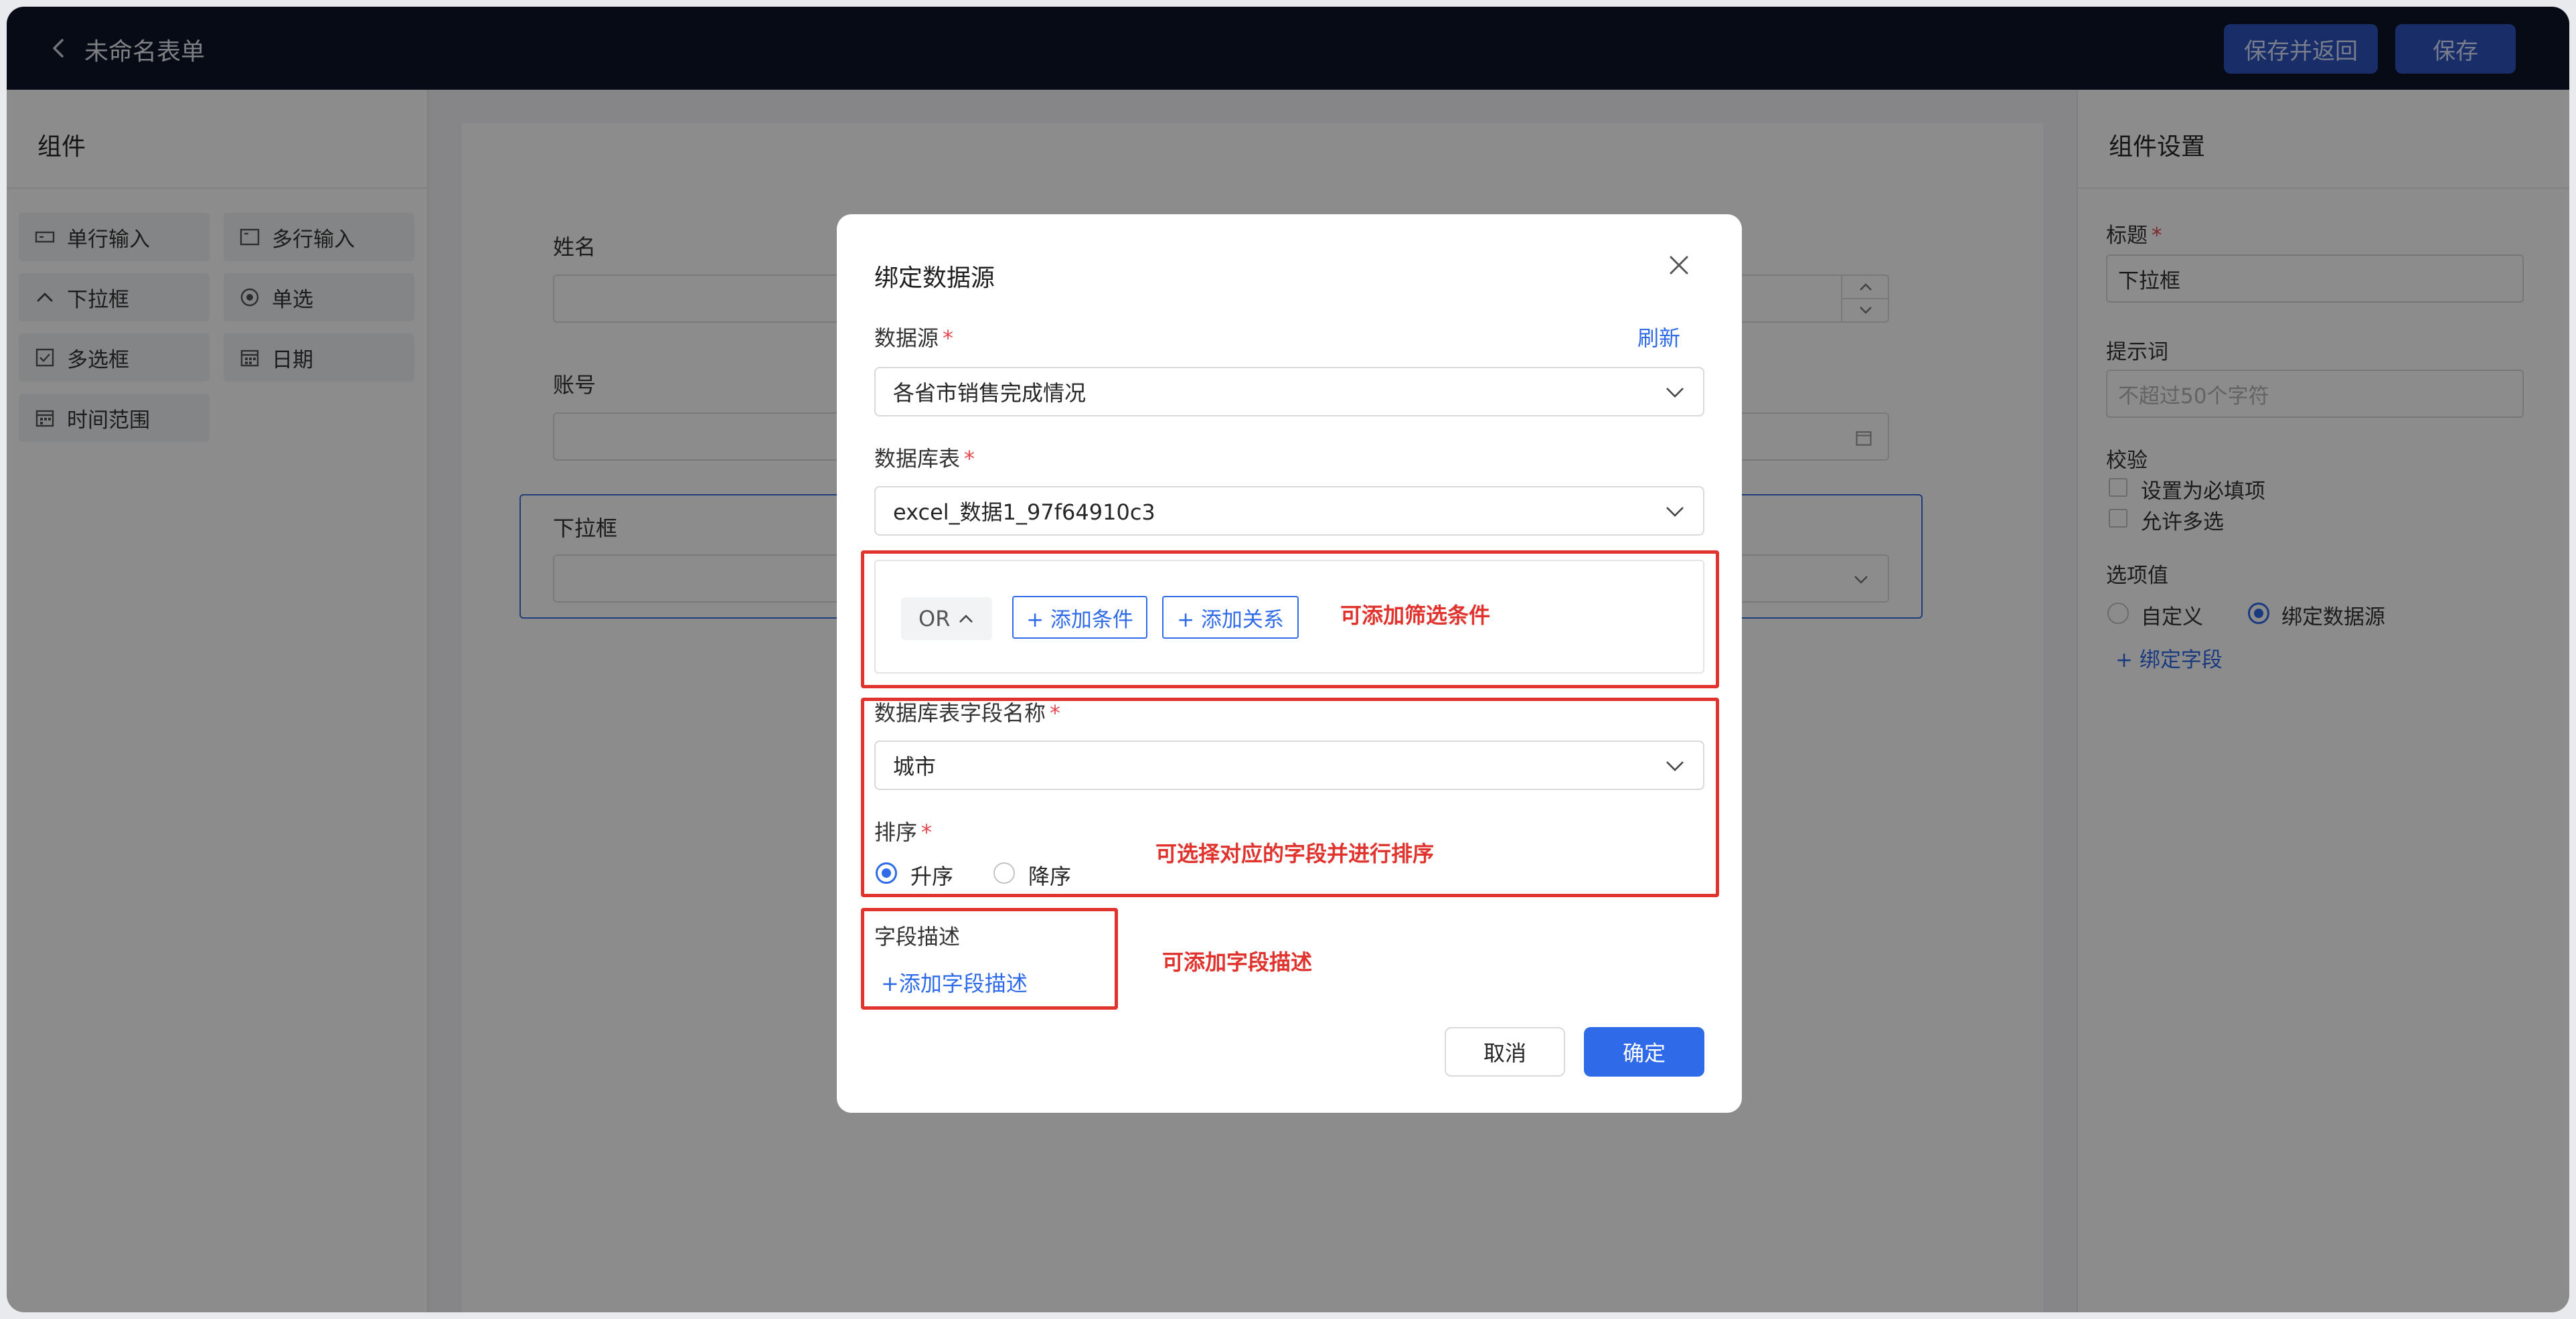 The height and width of the screenshot is (1319, 2576). What do you see at coordinates (1024, 512) in the screenshot?
I see `table-value: excel_数据1_97f64910c3` at bounding box center [1024, 512].